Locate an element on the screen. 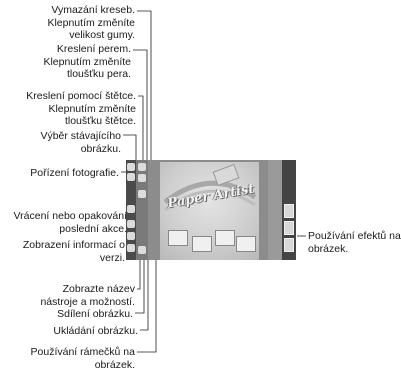 The image size is (401, 373). callout-select-image-text: Výběr stávajícího obrázku. is located at coordinates (80, 142).